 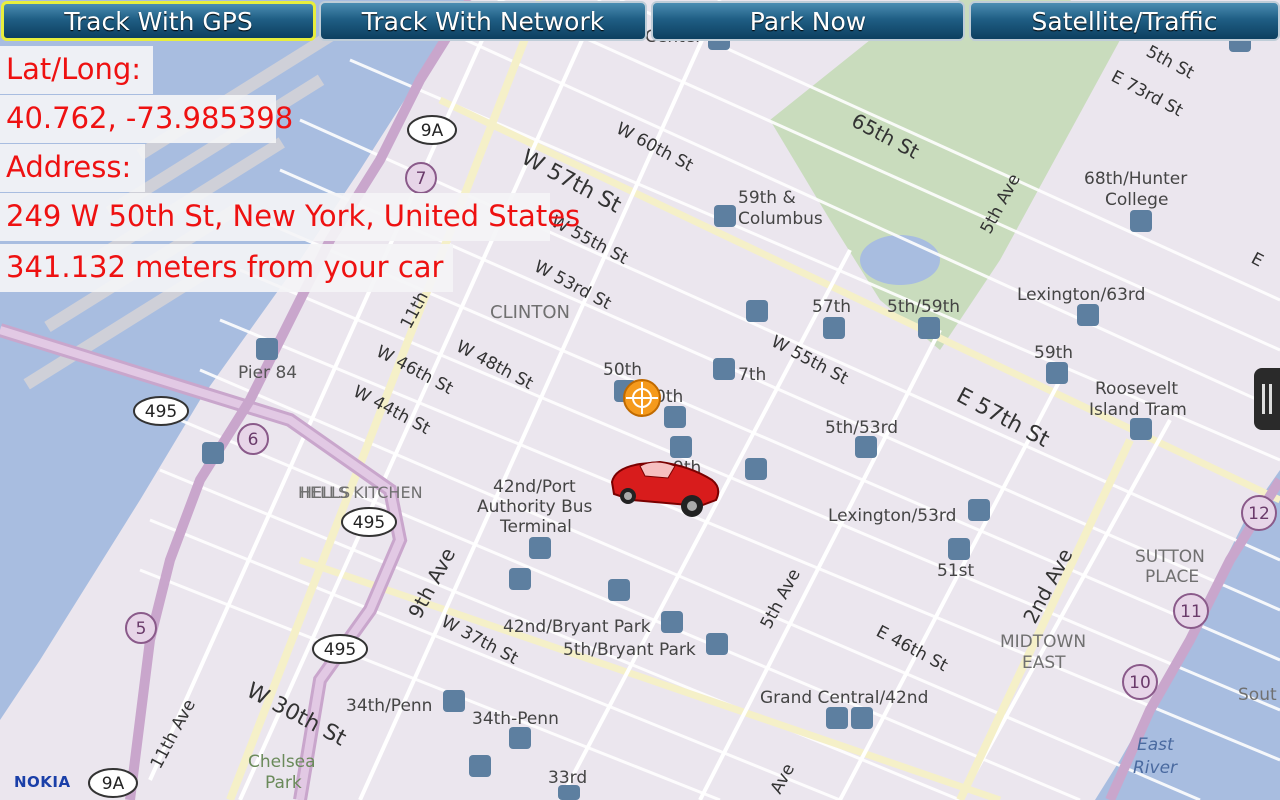 What do you see at coordinates (1257, 695) in the screenshot?
I see `area-label: Sout` at bounding box center [1257, 695].